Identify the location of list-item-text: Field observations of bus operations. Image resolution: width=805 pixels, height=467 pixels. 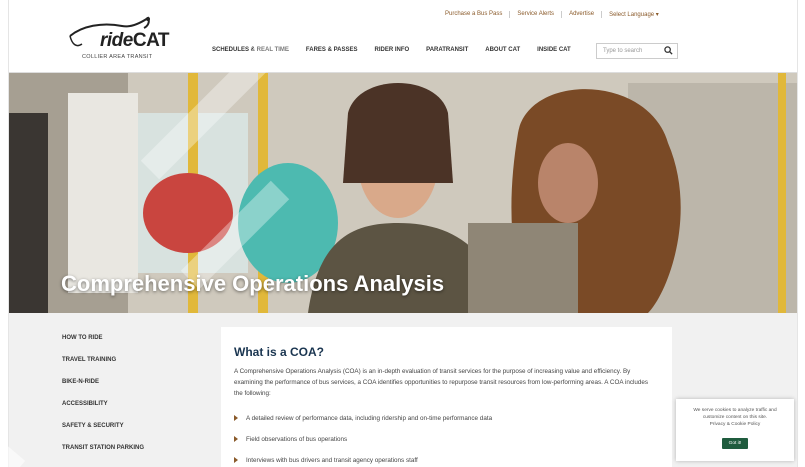
(297, 439).